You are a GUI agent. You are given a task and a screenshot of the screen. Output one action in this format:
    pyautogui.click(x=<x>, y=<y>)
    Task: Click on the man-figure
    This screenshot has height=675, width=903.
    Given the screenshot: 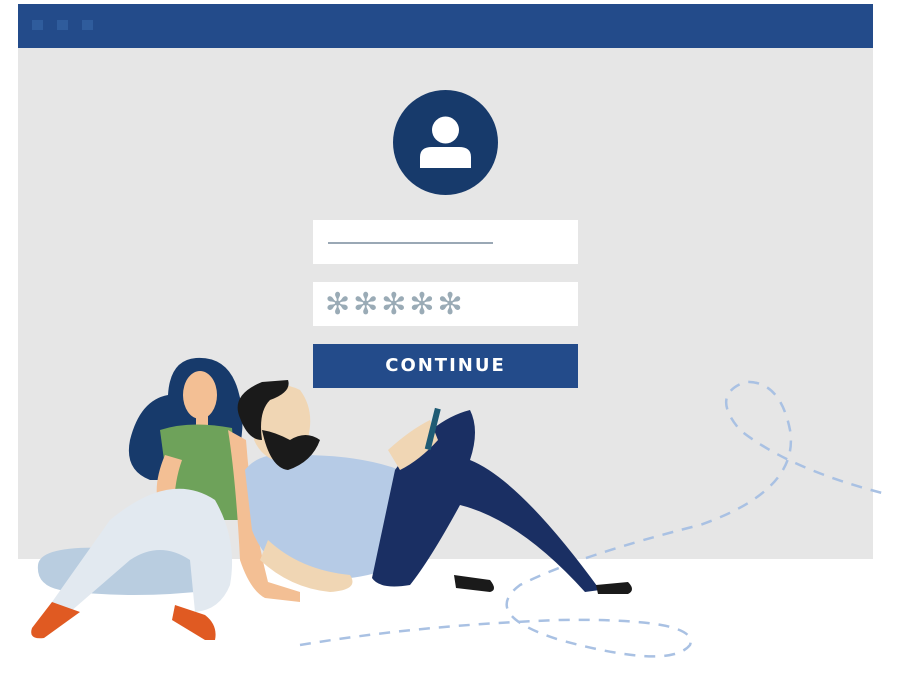 What is the action you would take?
    pyautogui.click(x=434, y=487)
    